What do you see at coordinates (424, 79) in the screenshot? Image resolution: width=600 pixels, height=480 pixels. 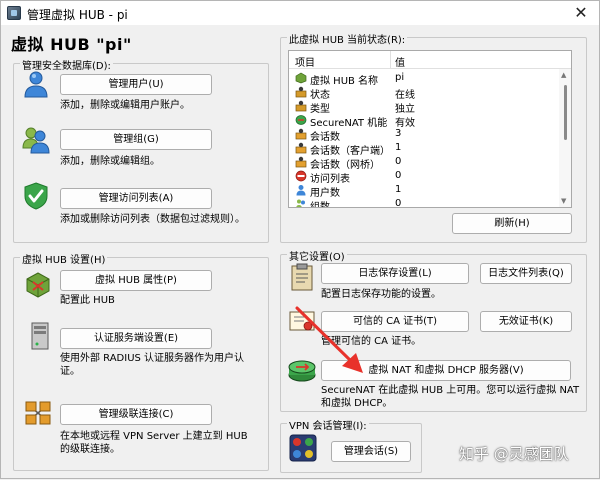 I see `status-row: 虚拟 HUB 名称 pi` at bounding box center [424, 79].